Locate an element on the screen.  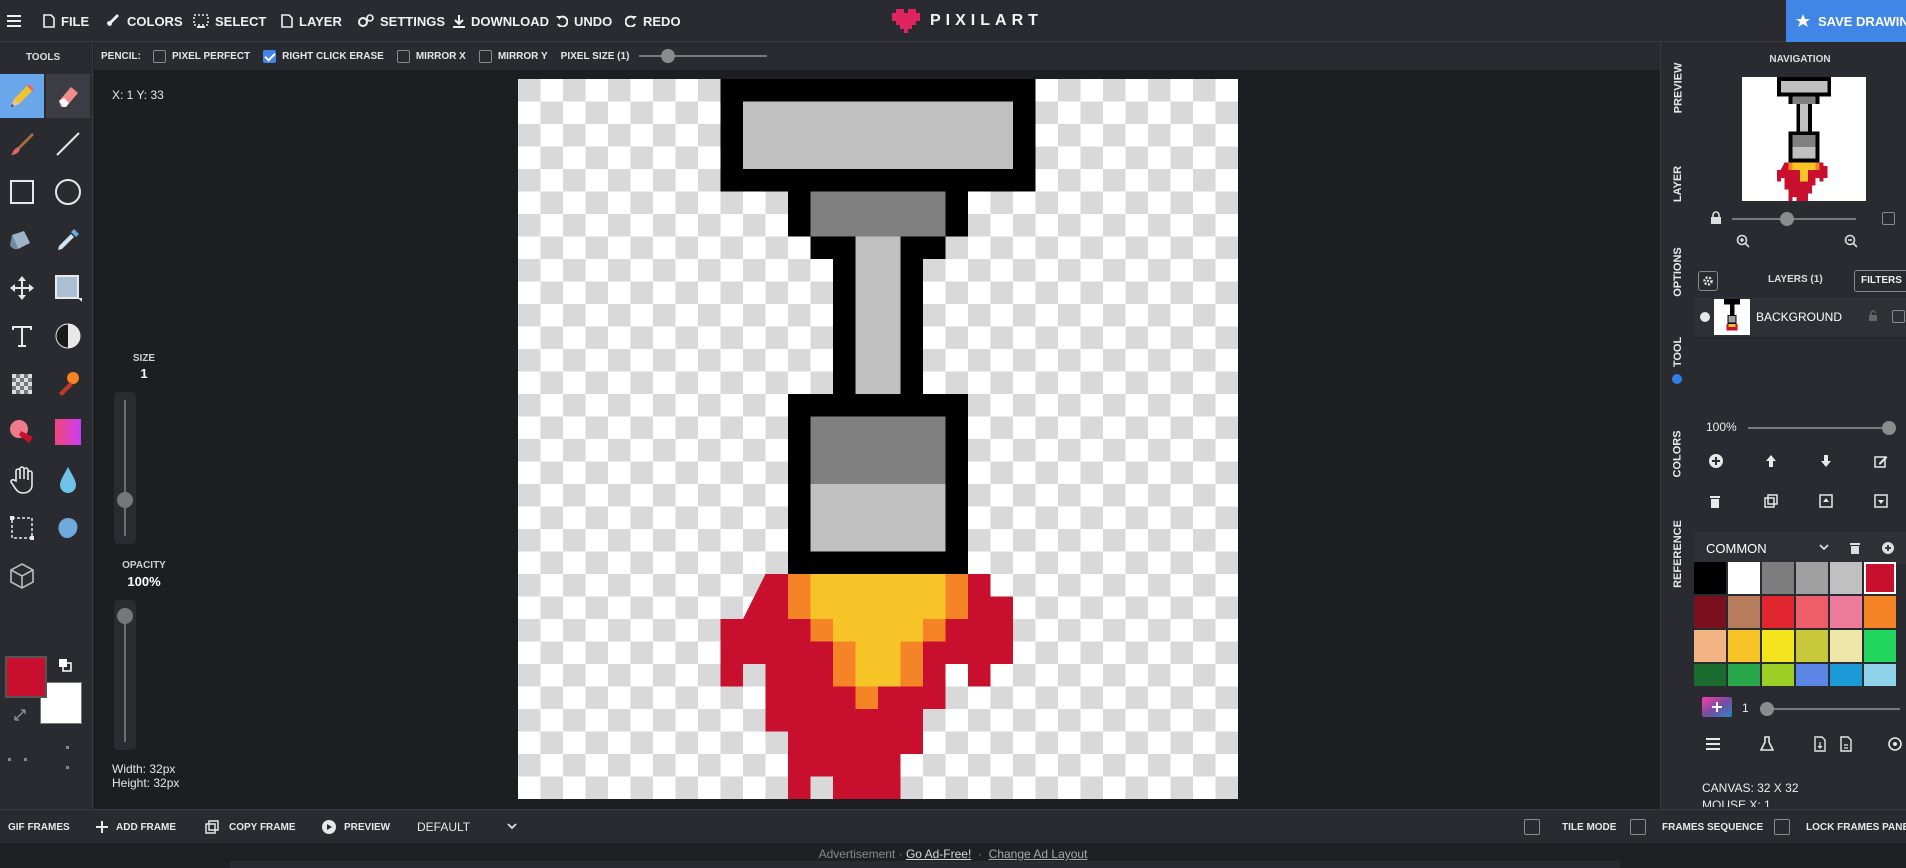
color-picker-icon is located at coordinates (1717, 707).